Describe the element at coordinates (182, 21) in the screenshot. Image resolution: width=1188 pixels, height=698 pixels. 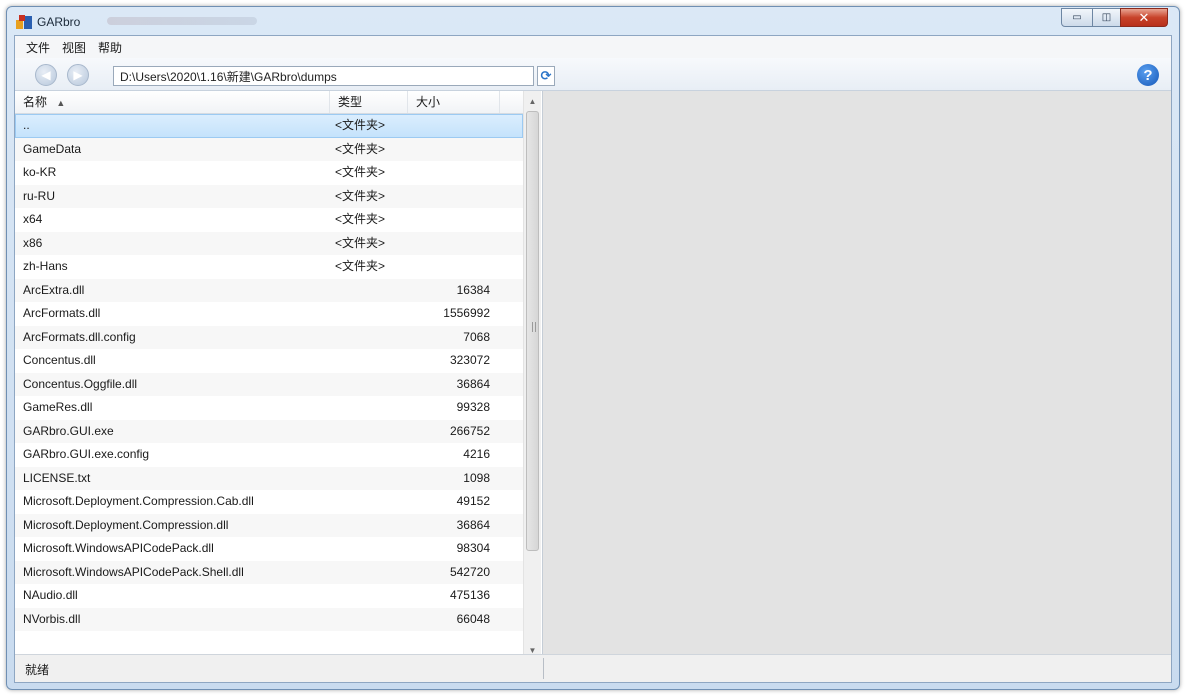
I see `title-redacted-area` at that location.